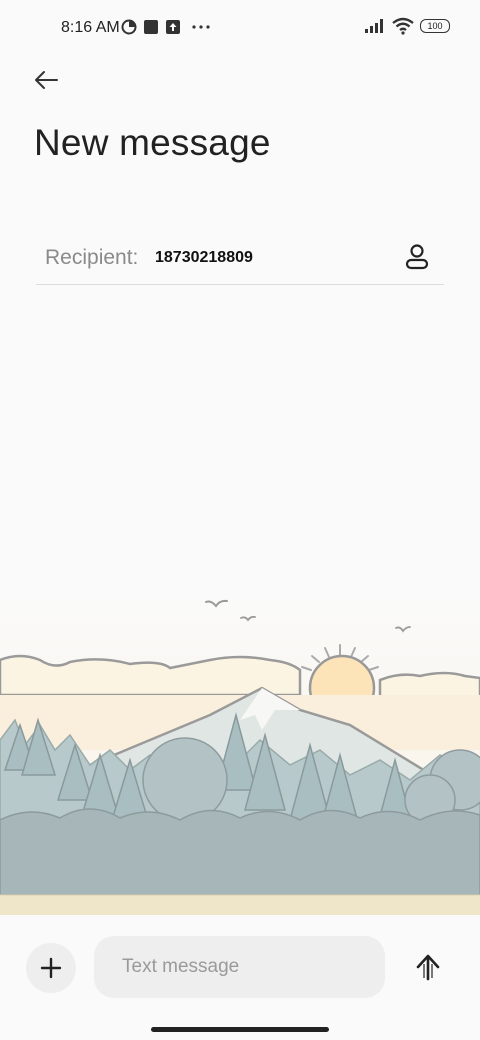 The height and width of the screenshot is (1040, 480). Describe the element at coordinates (152, 142) in the screenshot. I see `page-title: New message` at that location.